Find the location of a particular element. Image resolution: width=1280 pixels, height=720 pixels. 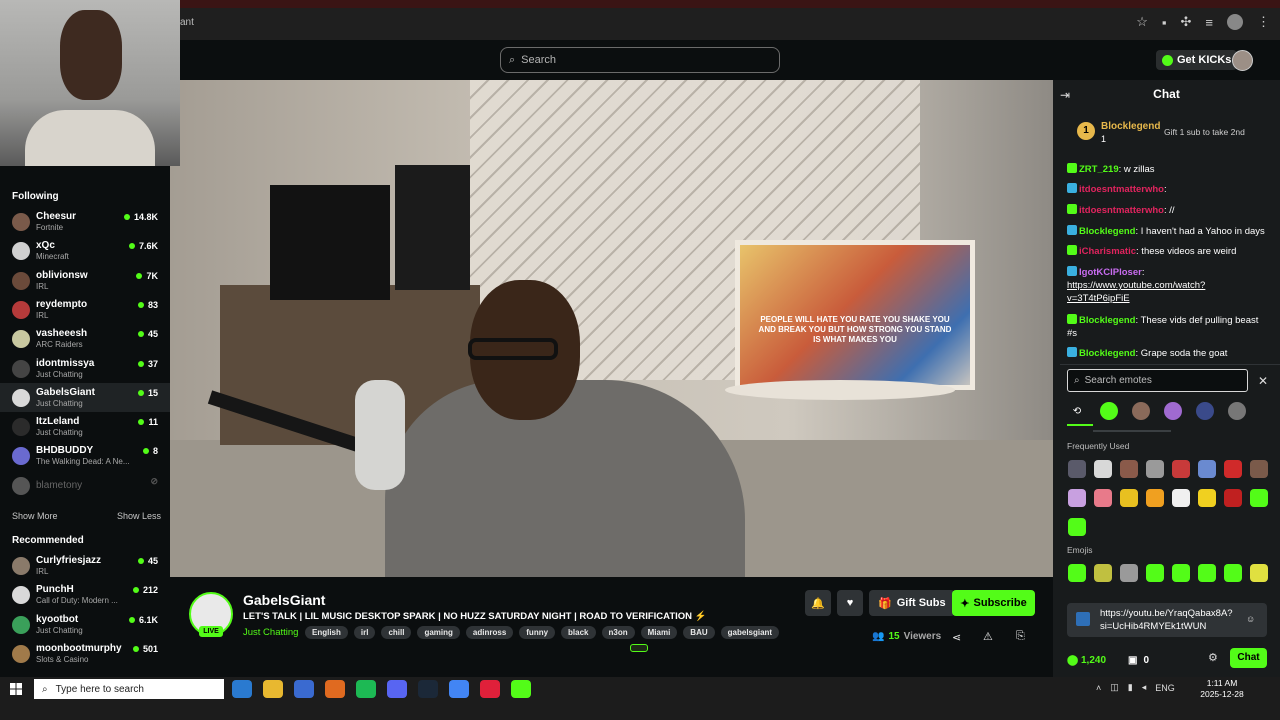

show-more-link: Show More is located at coordinates (35, 516).